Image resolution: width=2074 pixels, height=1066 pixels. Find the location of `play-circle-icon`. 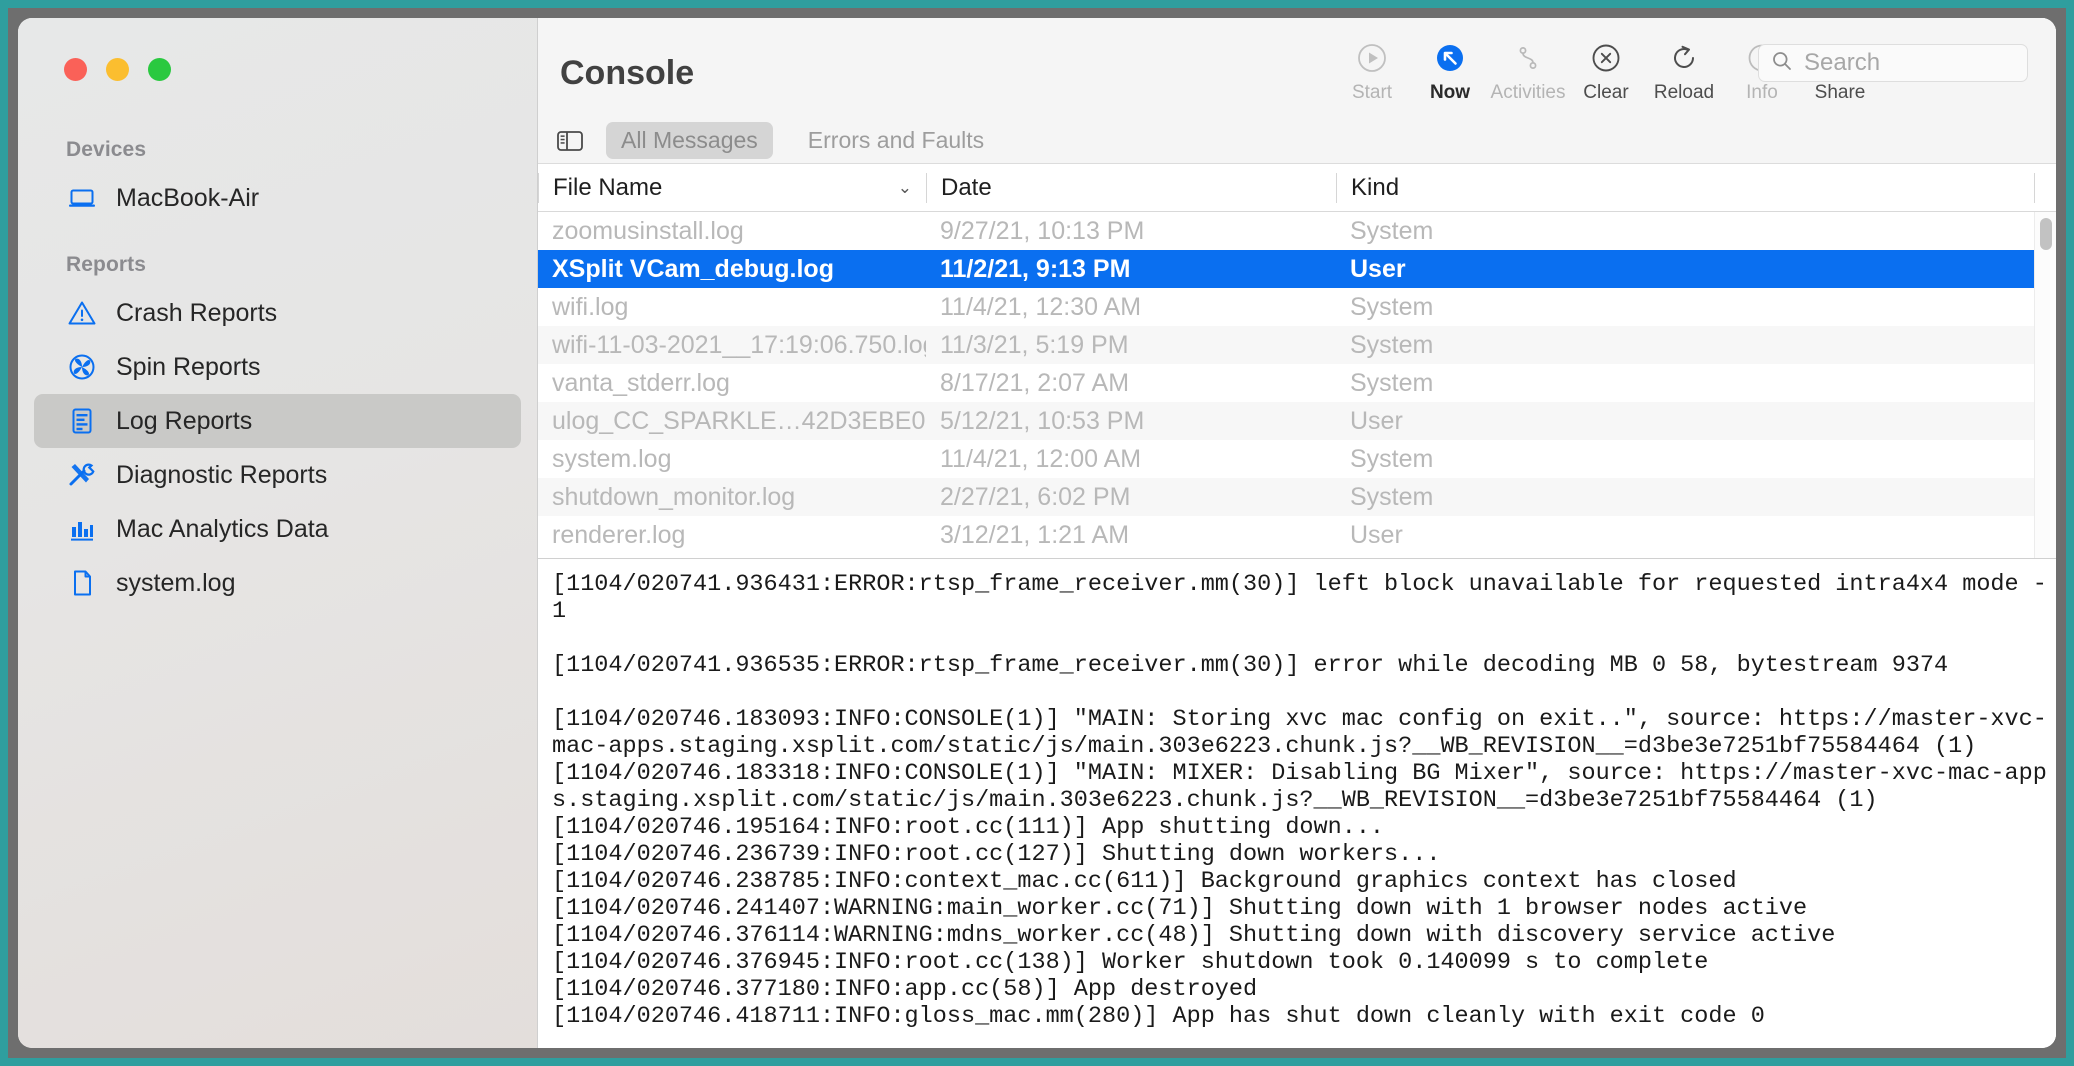

play-circle-icon is located at coordinates (1372, 58).